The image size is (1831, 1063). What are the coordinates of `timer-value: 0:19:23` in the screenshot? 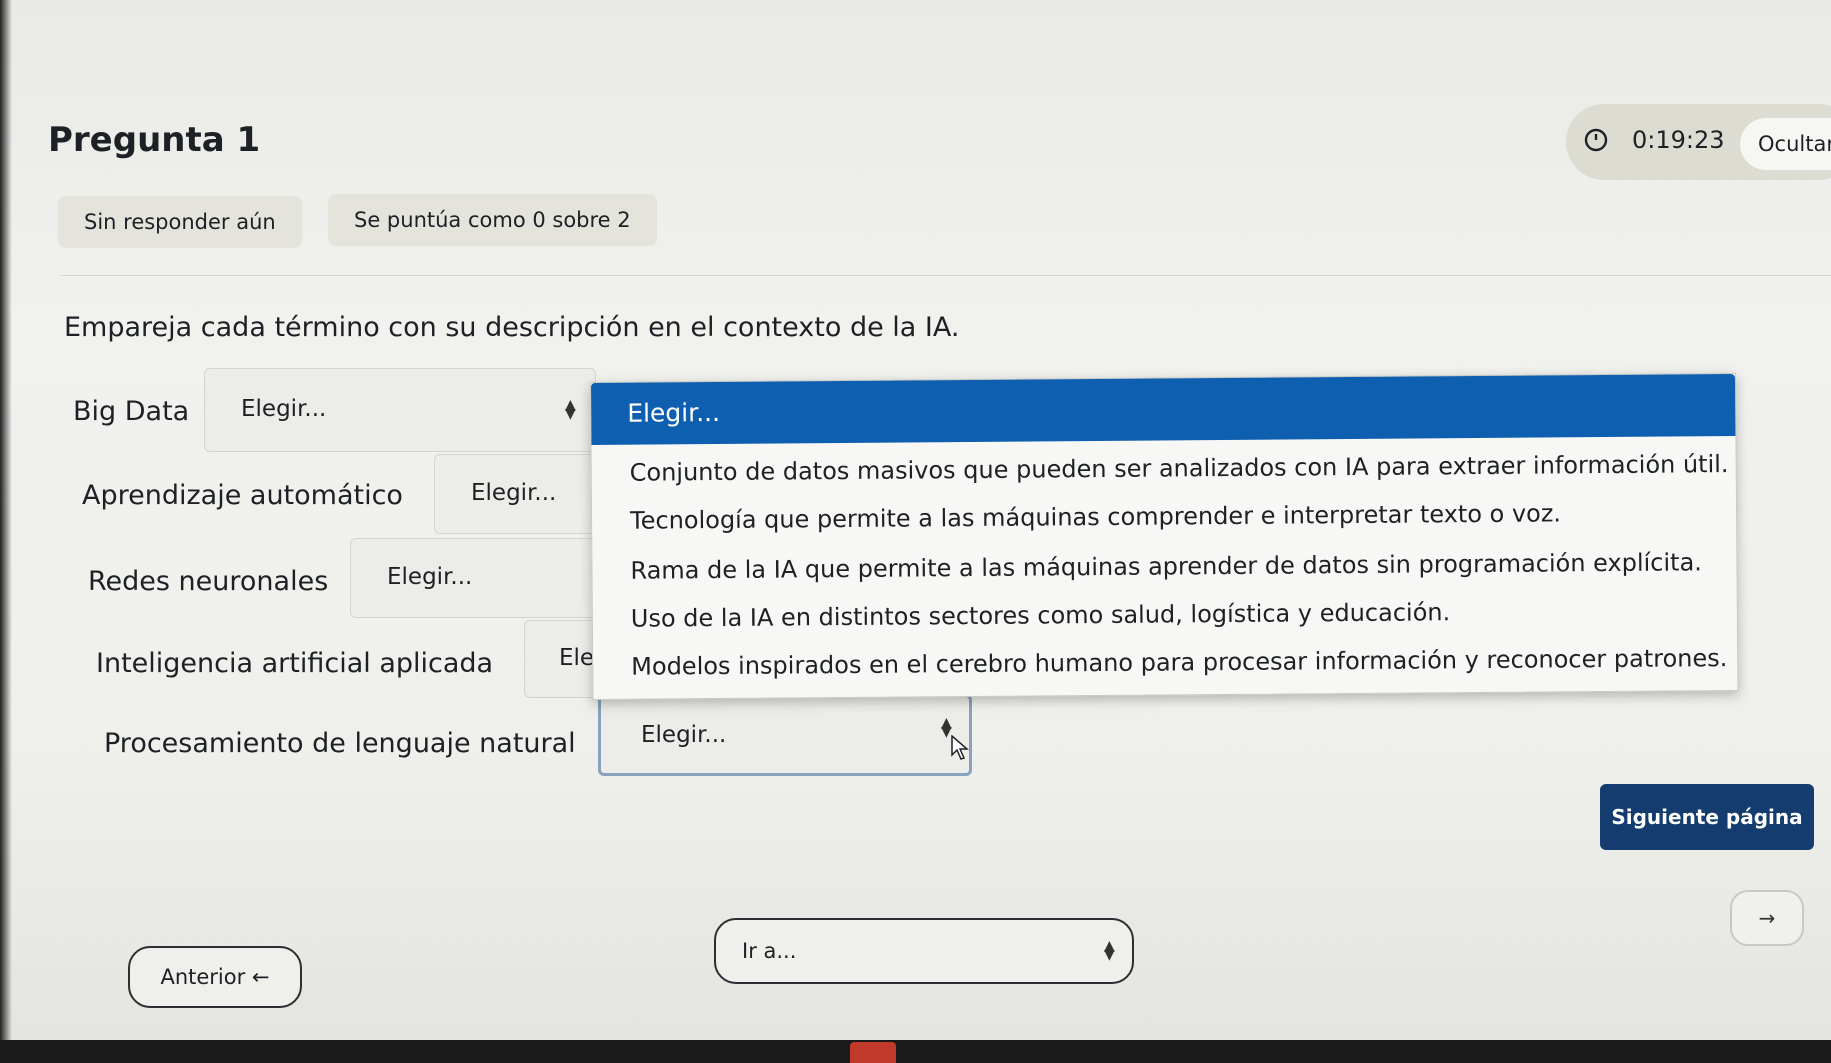 It's located at (1678, 140).